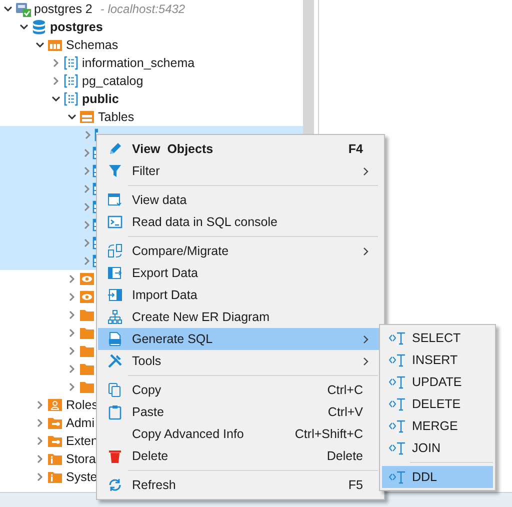 Image resolution: width=512 pixels, height=507 pixels. I want to click on menu-item: Copy Ctrl+C, so click(240, 390).